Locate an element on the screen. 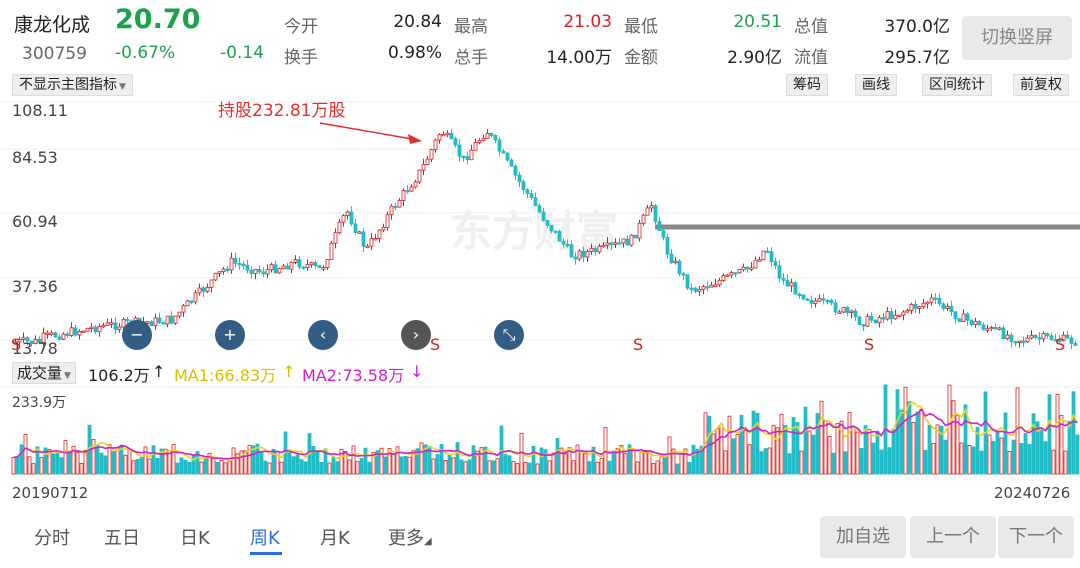 This screenshot has height=568, width=1080. zoom-in-button: + is located at coordinates (230, 335).